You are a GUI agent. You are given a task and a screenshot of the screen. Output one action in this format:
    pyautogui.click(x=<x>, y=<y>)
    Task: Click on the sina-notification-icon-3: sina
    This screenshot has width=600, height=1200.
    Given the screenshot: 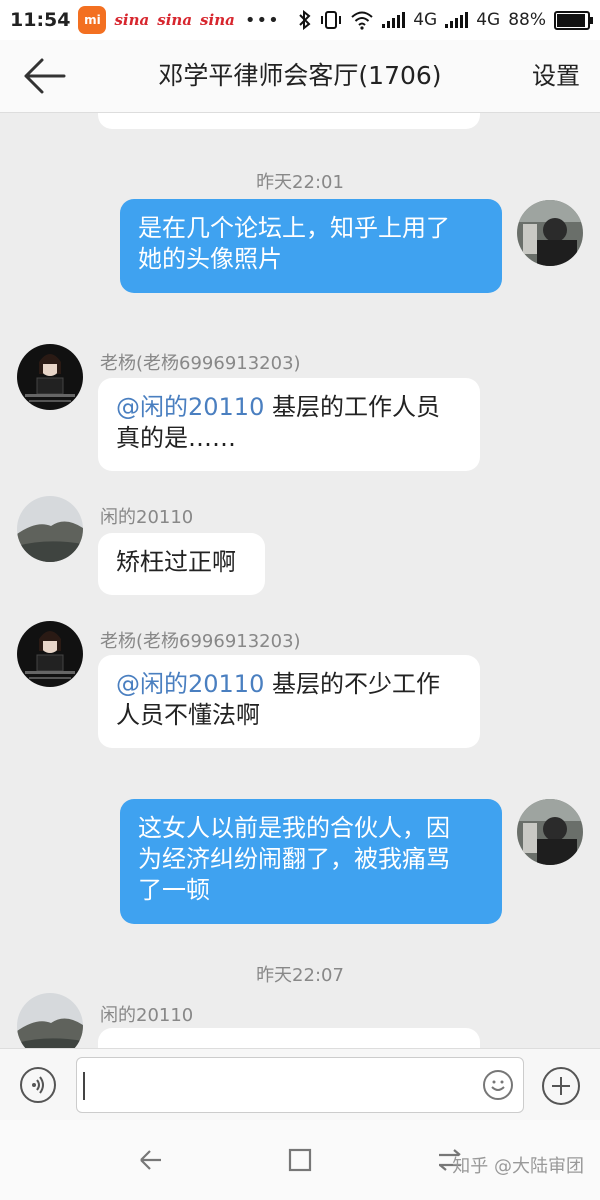 What is the action you would take?
    pyautogui.click(x=217, y=20)
    